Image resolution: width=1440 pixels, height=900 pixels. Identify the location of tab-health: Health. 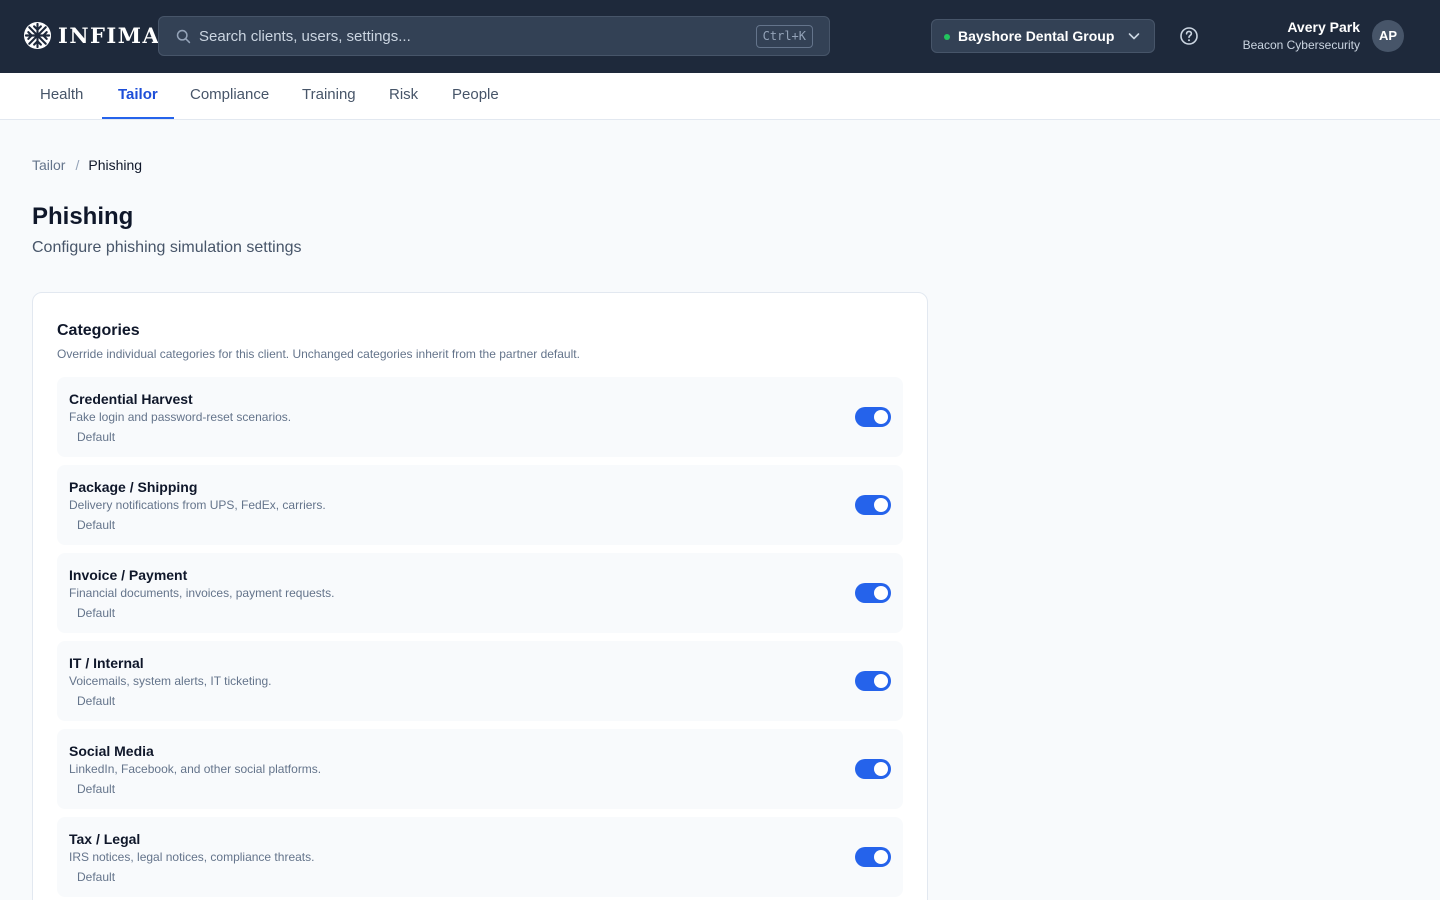
(61, 96).